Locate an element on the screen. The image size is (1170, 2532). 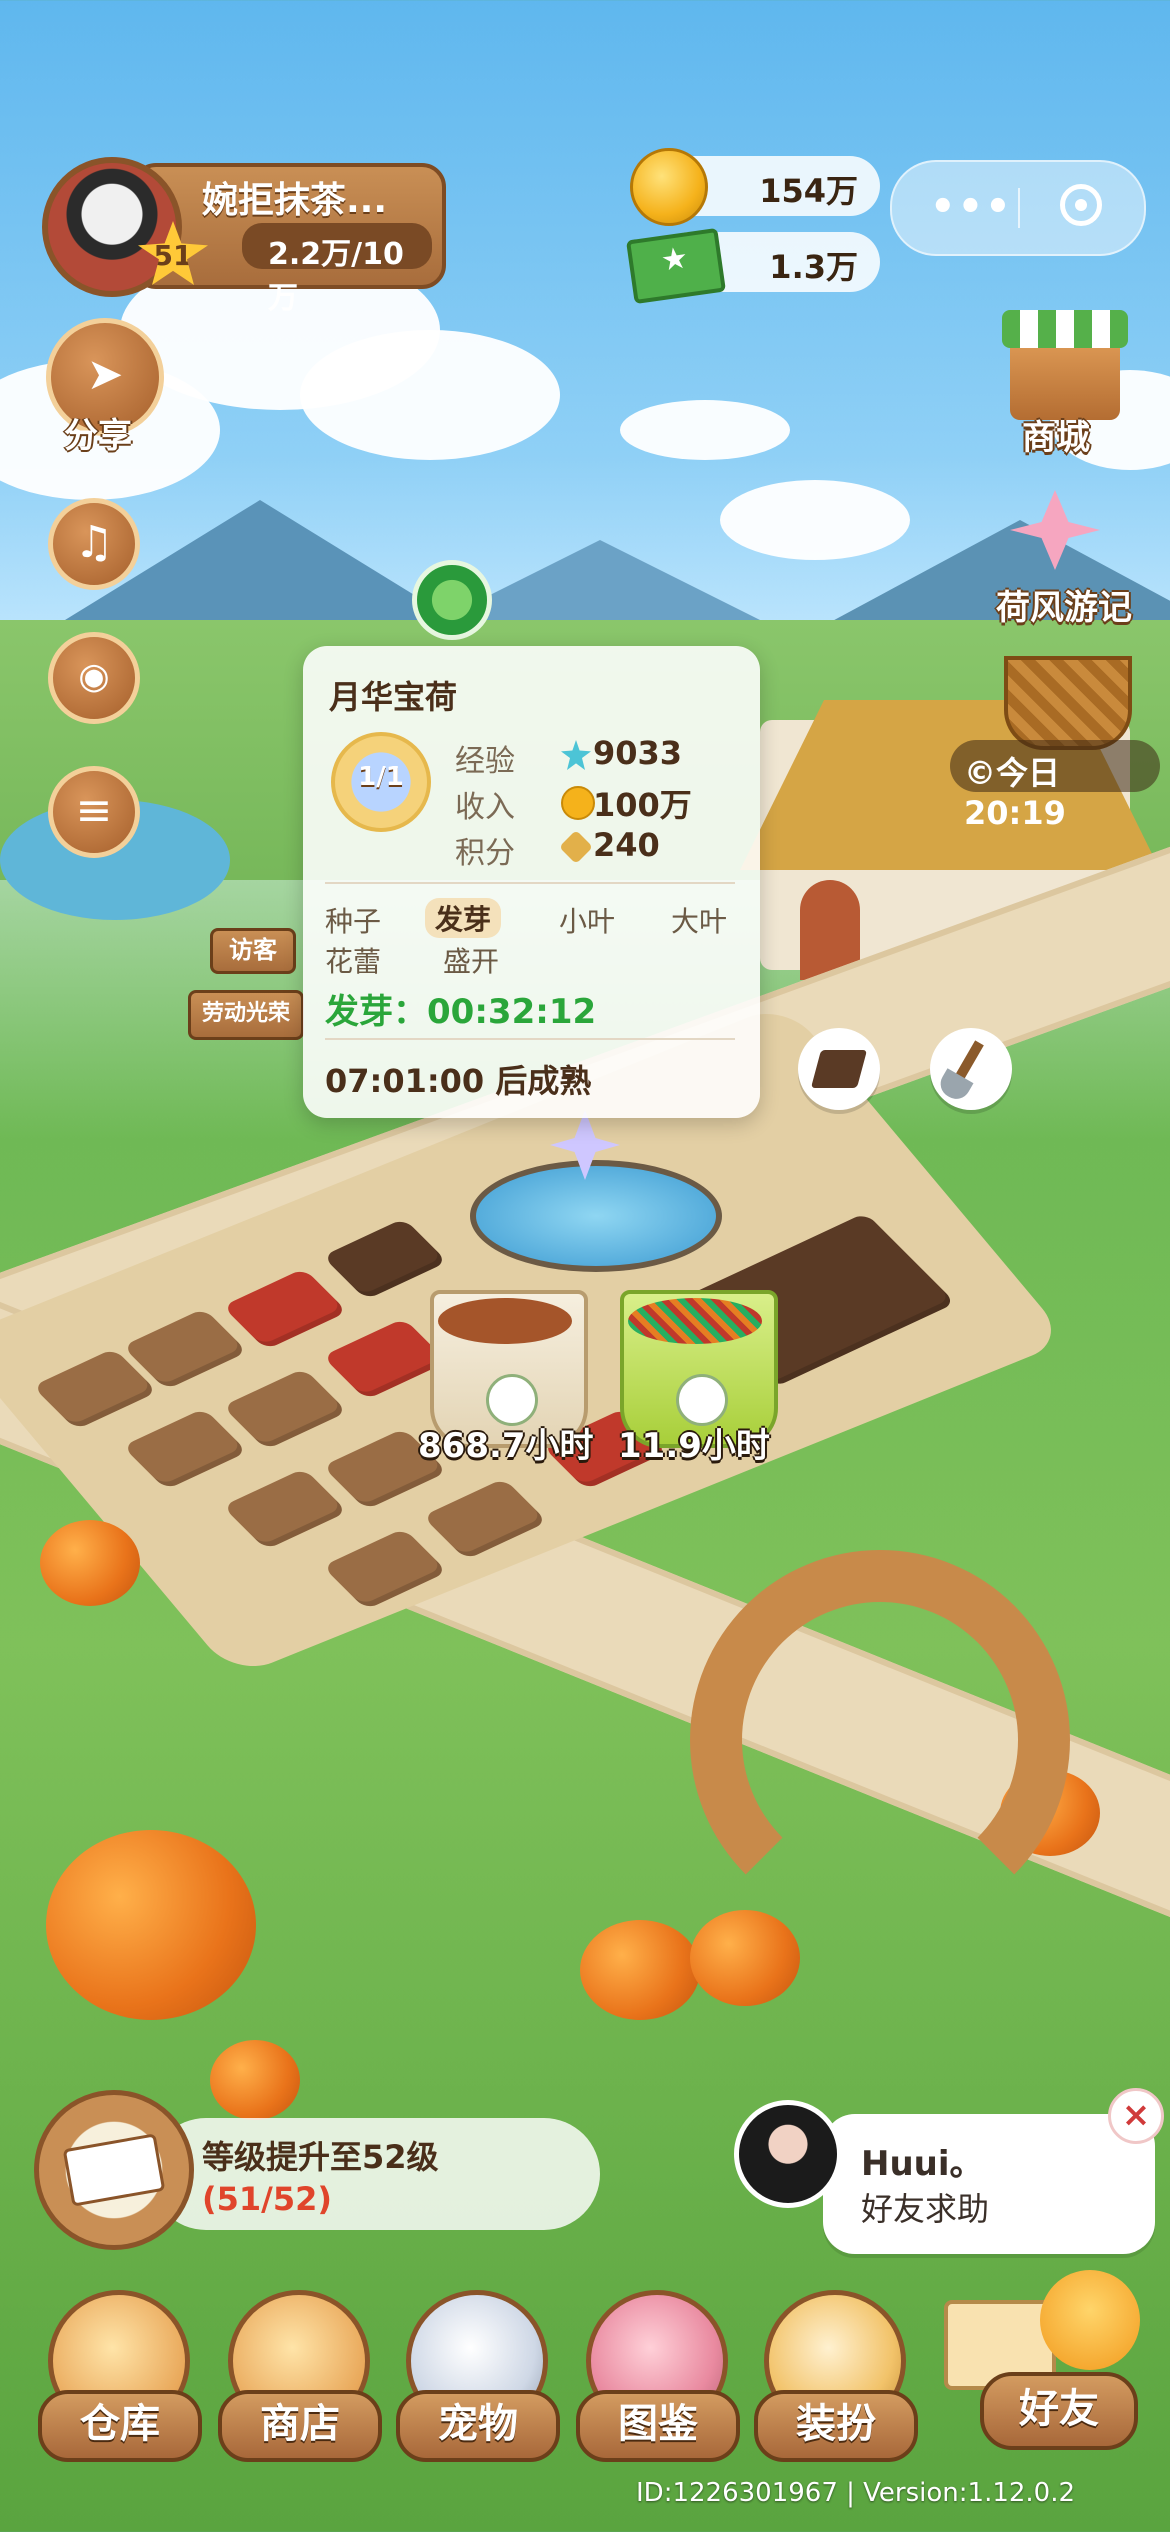
nav-label: 装扮 is located at coordinates (836, 2426).